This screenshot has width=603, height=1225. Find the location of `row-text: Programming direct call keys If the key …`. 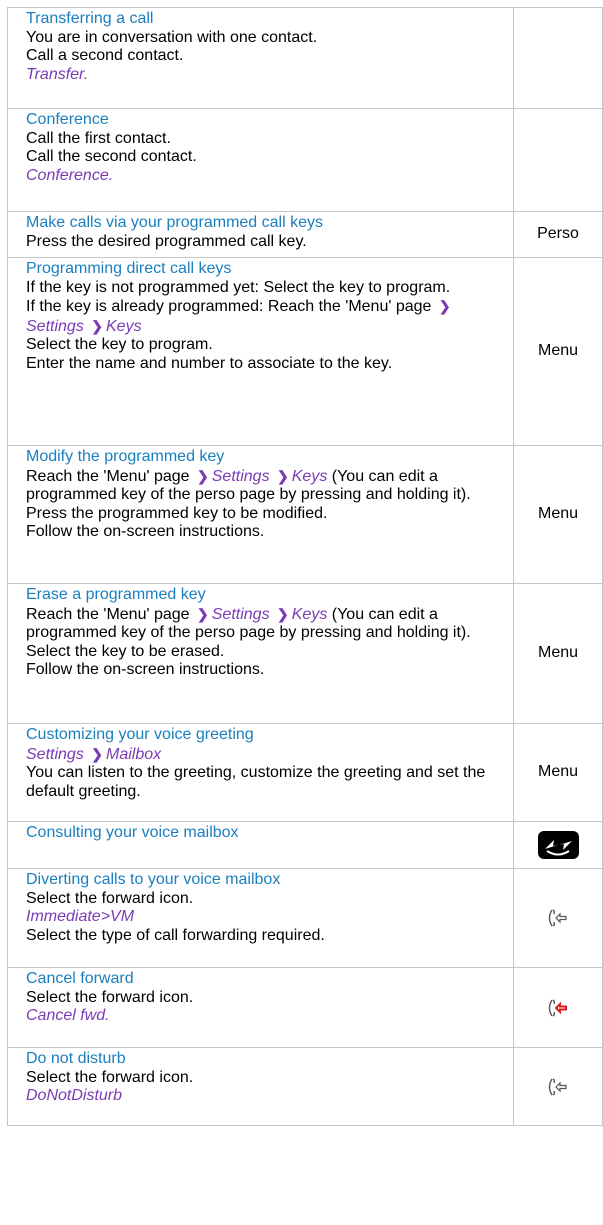

row-text: Programming direct call keys If the key … is located at coordinates (260, 351).